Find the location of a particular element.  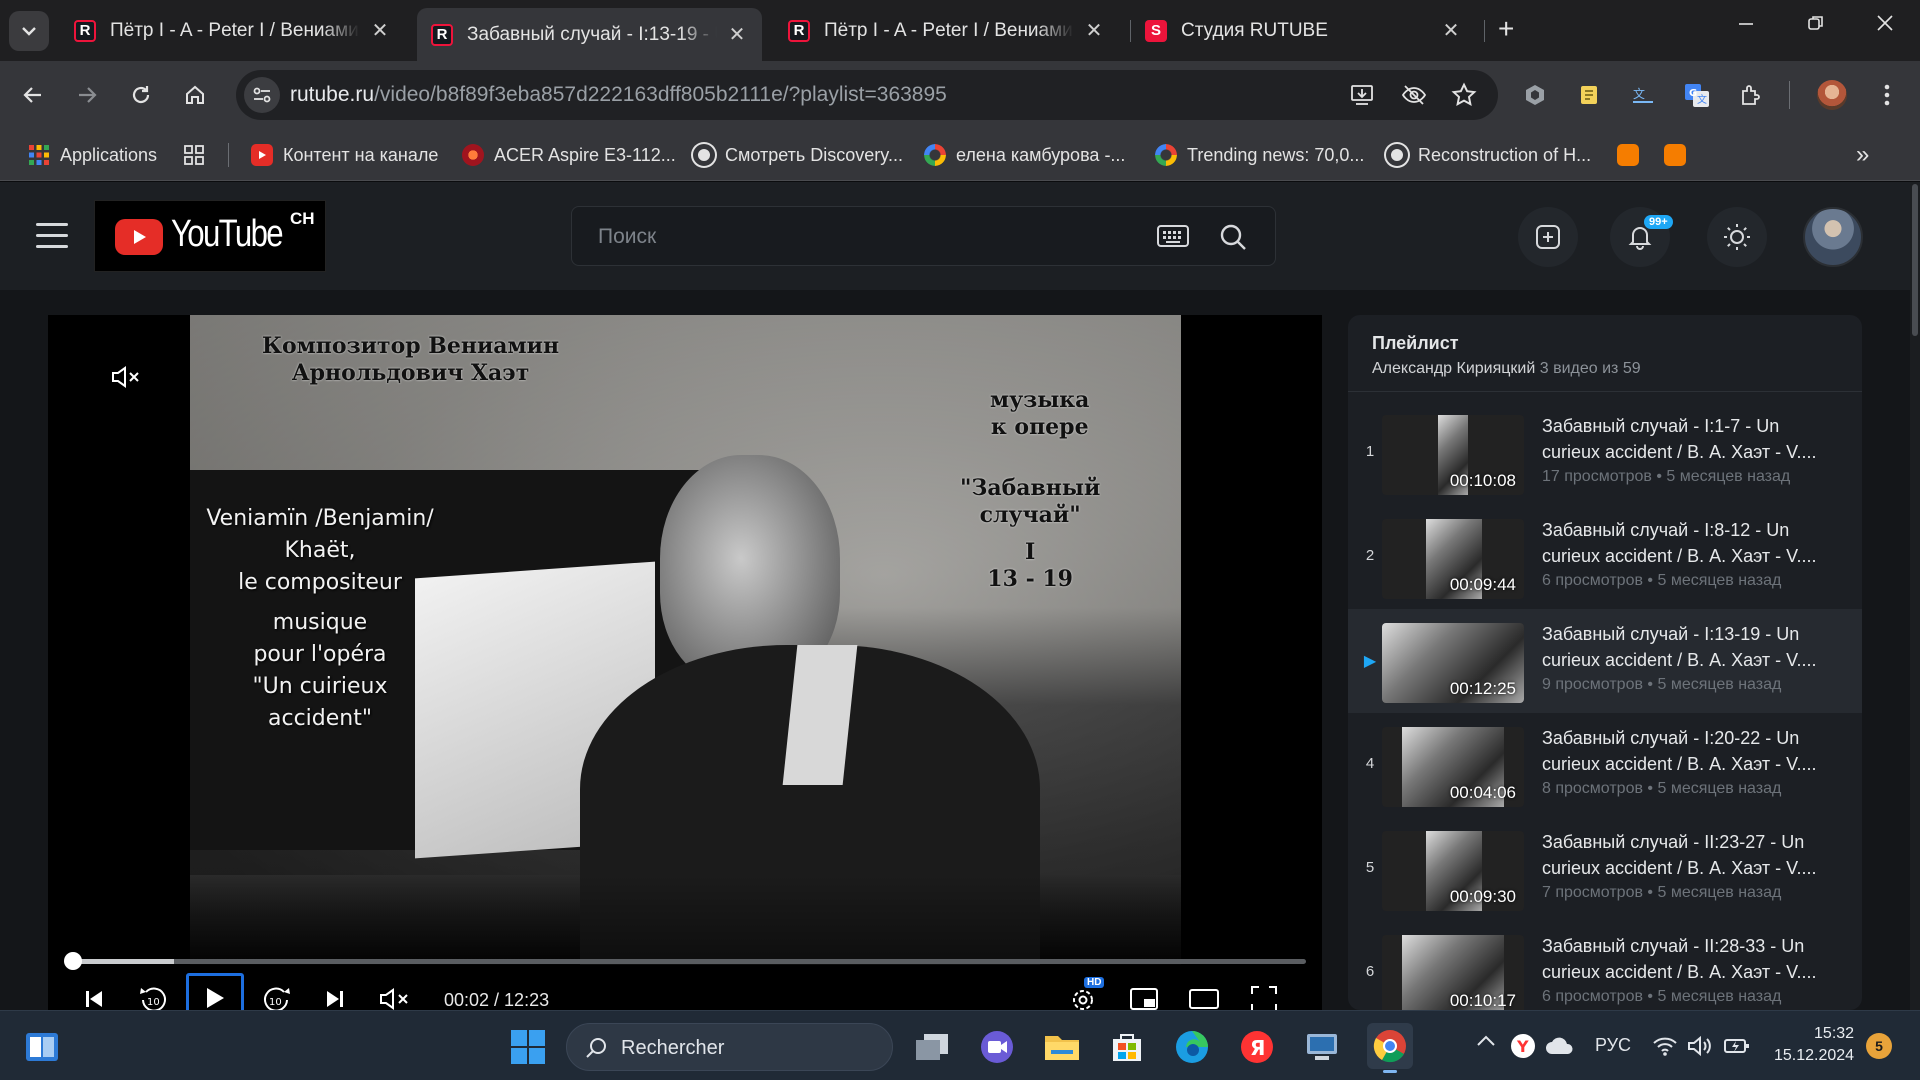

upload-button is located at coordinates (1548, 237).